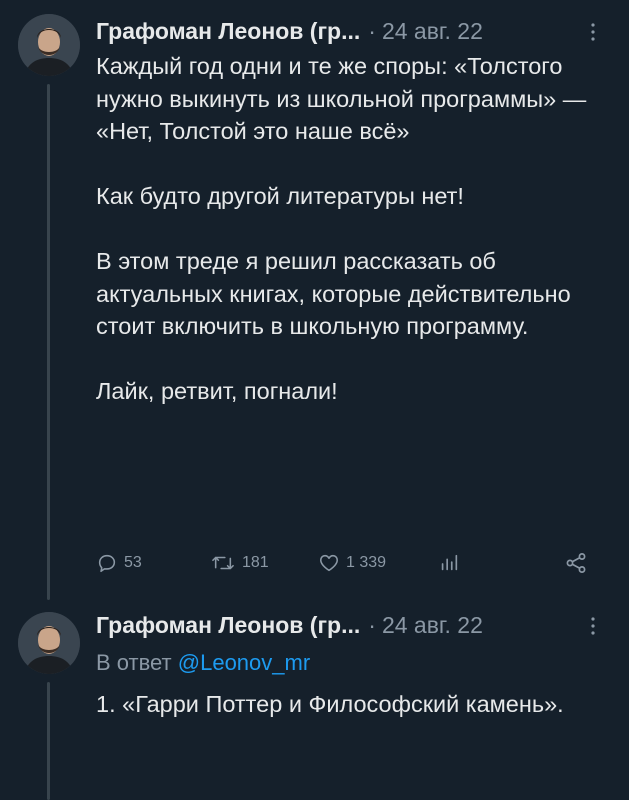 The width and height of the screenshot is (629, 800). Describe the element at coordinates (329, 563) in the screenshot. I see `heart-icon` at that location.